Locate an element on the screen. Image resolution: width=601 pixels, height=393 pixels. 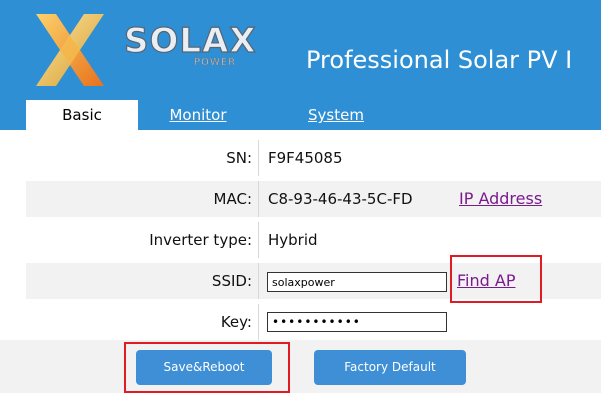
inverter-type-row: Inverter type: Hybrid is located at coordinates (313, 240).